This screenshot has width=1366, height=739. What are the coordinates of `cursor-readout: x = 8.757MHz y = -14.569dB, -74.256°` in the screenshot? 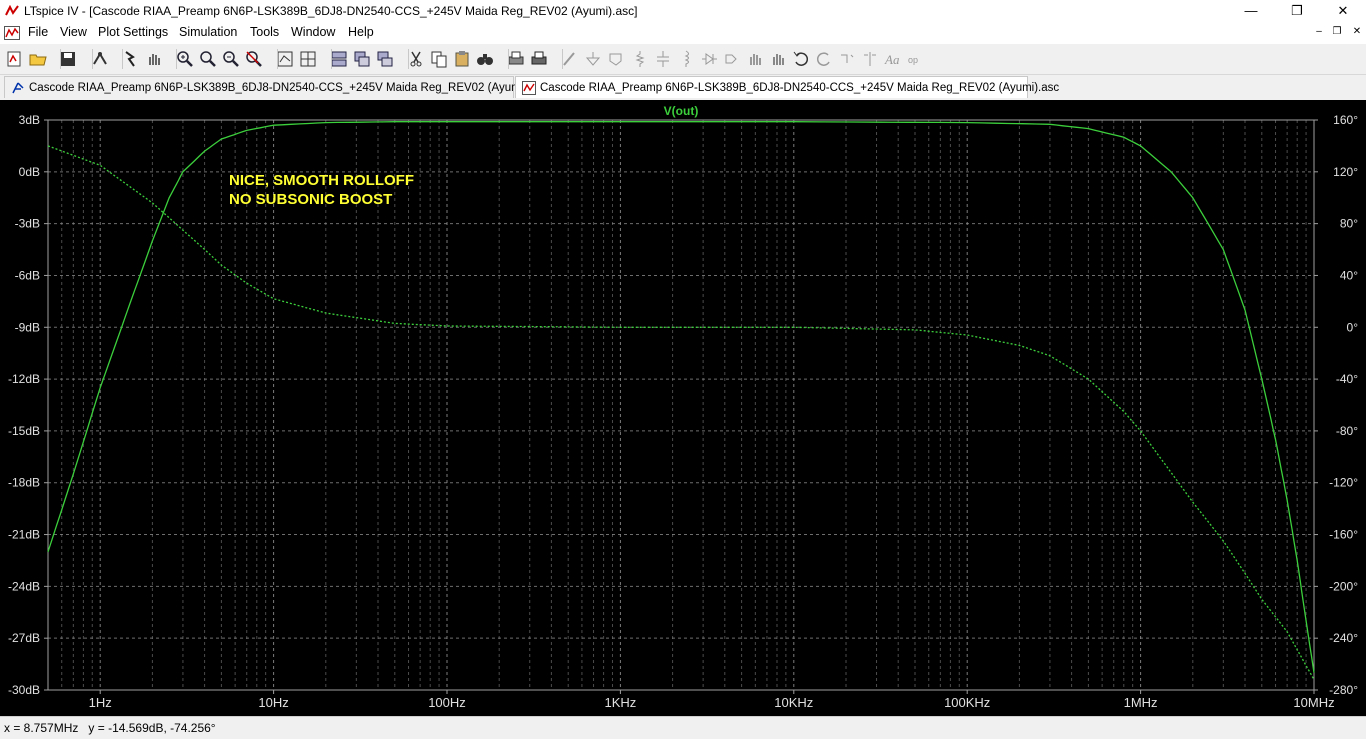 It's located at (110, 728).